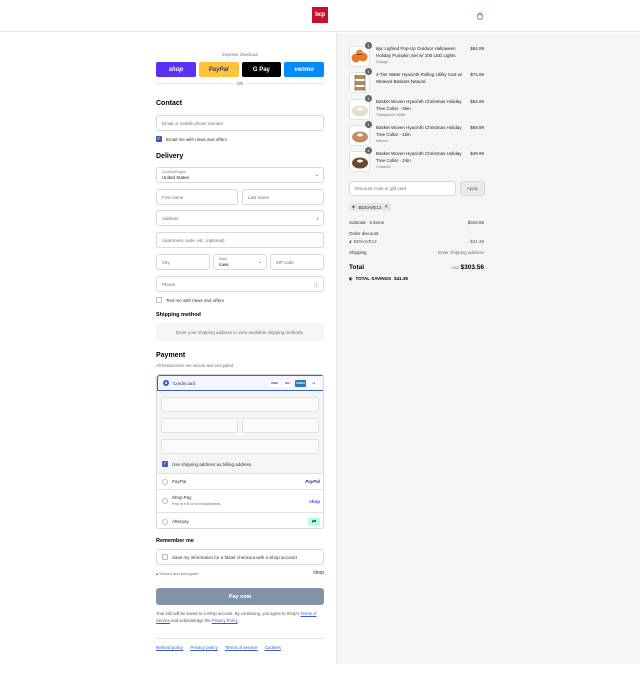  Describe the element at coordinates (381, 188) in the screenshot. I see `discount-code-placeholder: Discount code or gift card` at that location.